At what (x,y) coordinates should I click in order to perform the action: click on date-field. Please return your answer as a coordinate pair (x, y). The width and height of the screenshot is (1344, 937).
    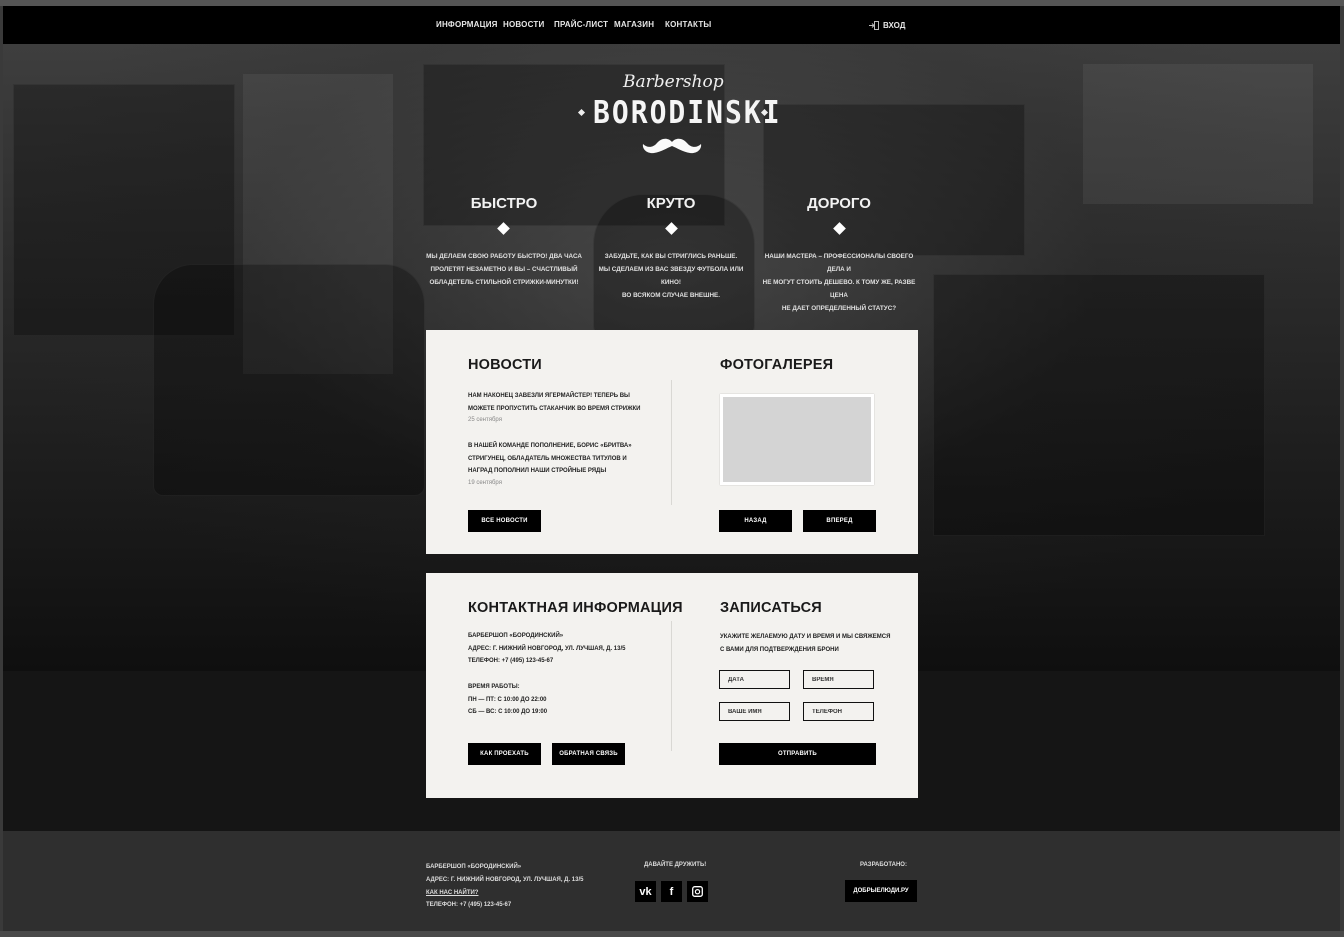
    Looking at the image, I should click on (754, 679).